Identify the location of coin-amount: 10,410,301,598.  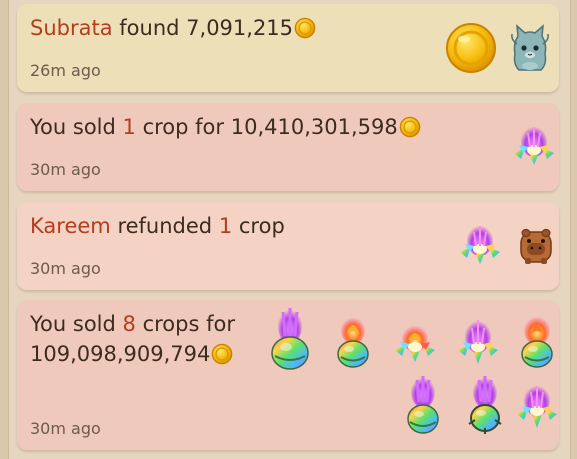
(314, 127).